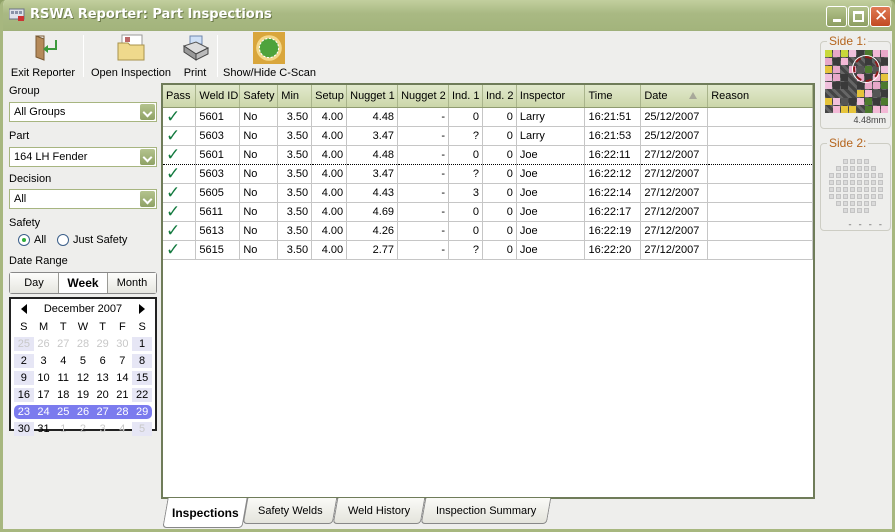 The height and width of the screenshot is (532, 895). I want to click on exit-reporter-button: Exit Reporter, so click(43, 56).